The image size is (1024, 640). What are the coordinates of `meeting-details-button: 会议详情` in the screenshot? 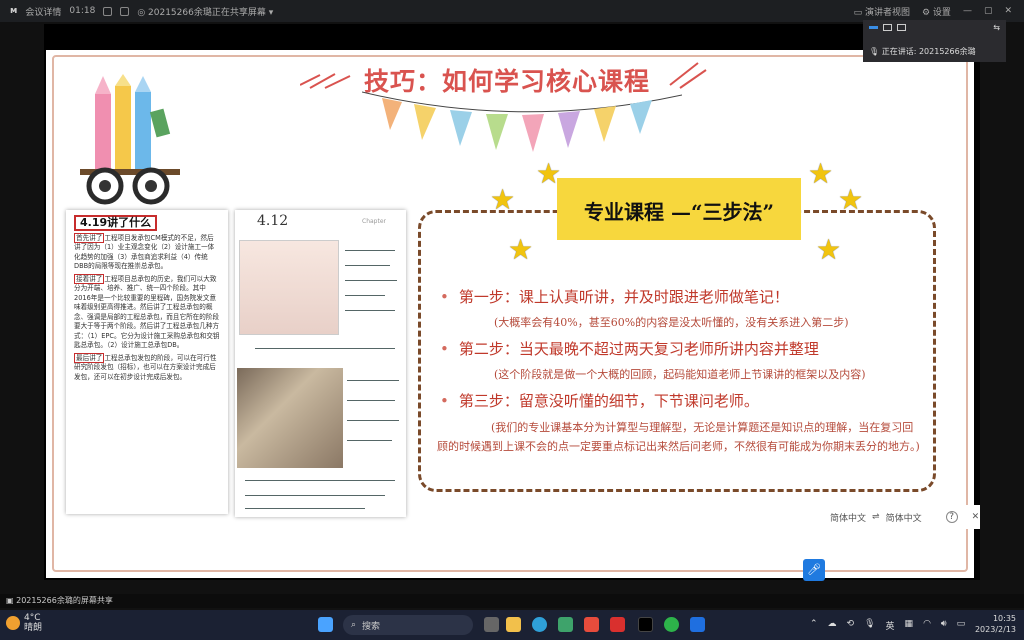 It's located at (43, 11).